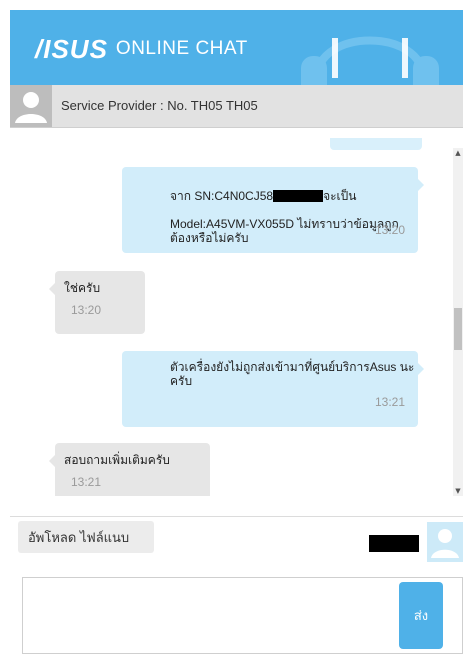 The height and width of the screenshot is (664, 463). I want to click on message-incoming: ใช่ครับ 13:20, so click(97, 302).